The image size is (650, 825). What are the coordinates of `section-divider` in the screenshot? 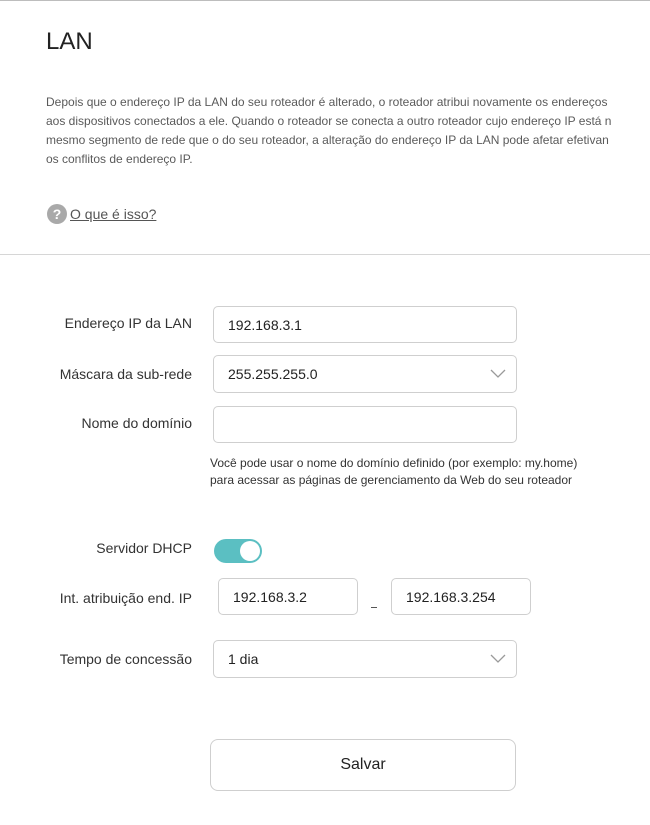 It's located at (325, 254).